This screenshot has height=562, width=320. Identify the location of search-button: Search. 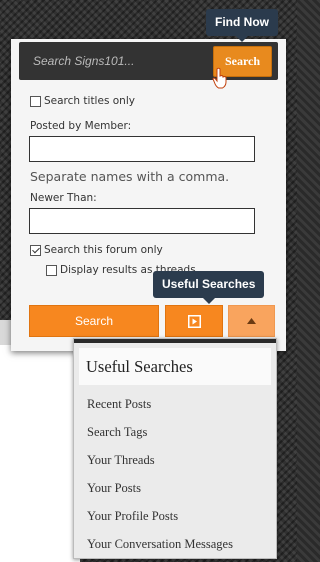
(94, 321).